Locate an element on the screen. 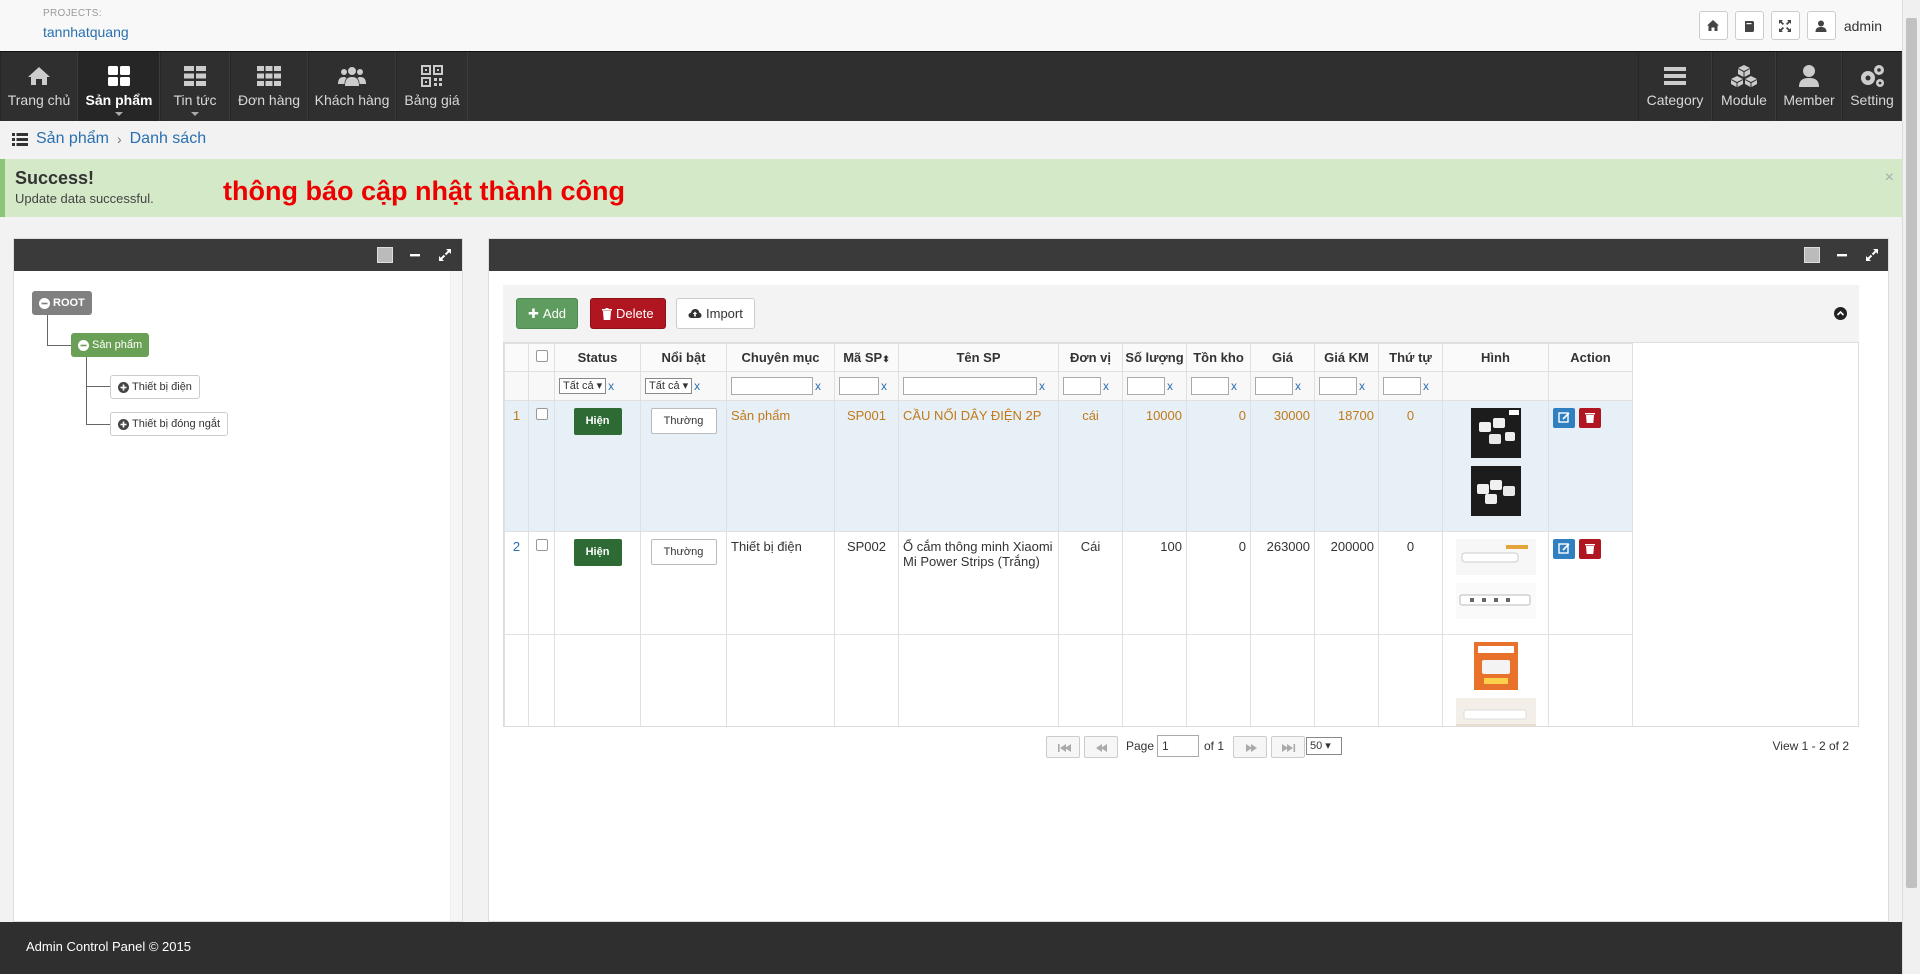 The height and width of the screenshot is (974, 1920). nav-don-hang: Đơn hàng is located at coordinates (269, 86).